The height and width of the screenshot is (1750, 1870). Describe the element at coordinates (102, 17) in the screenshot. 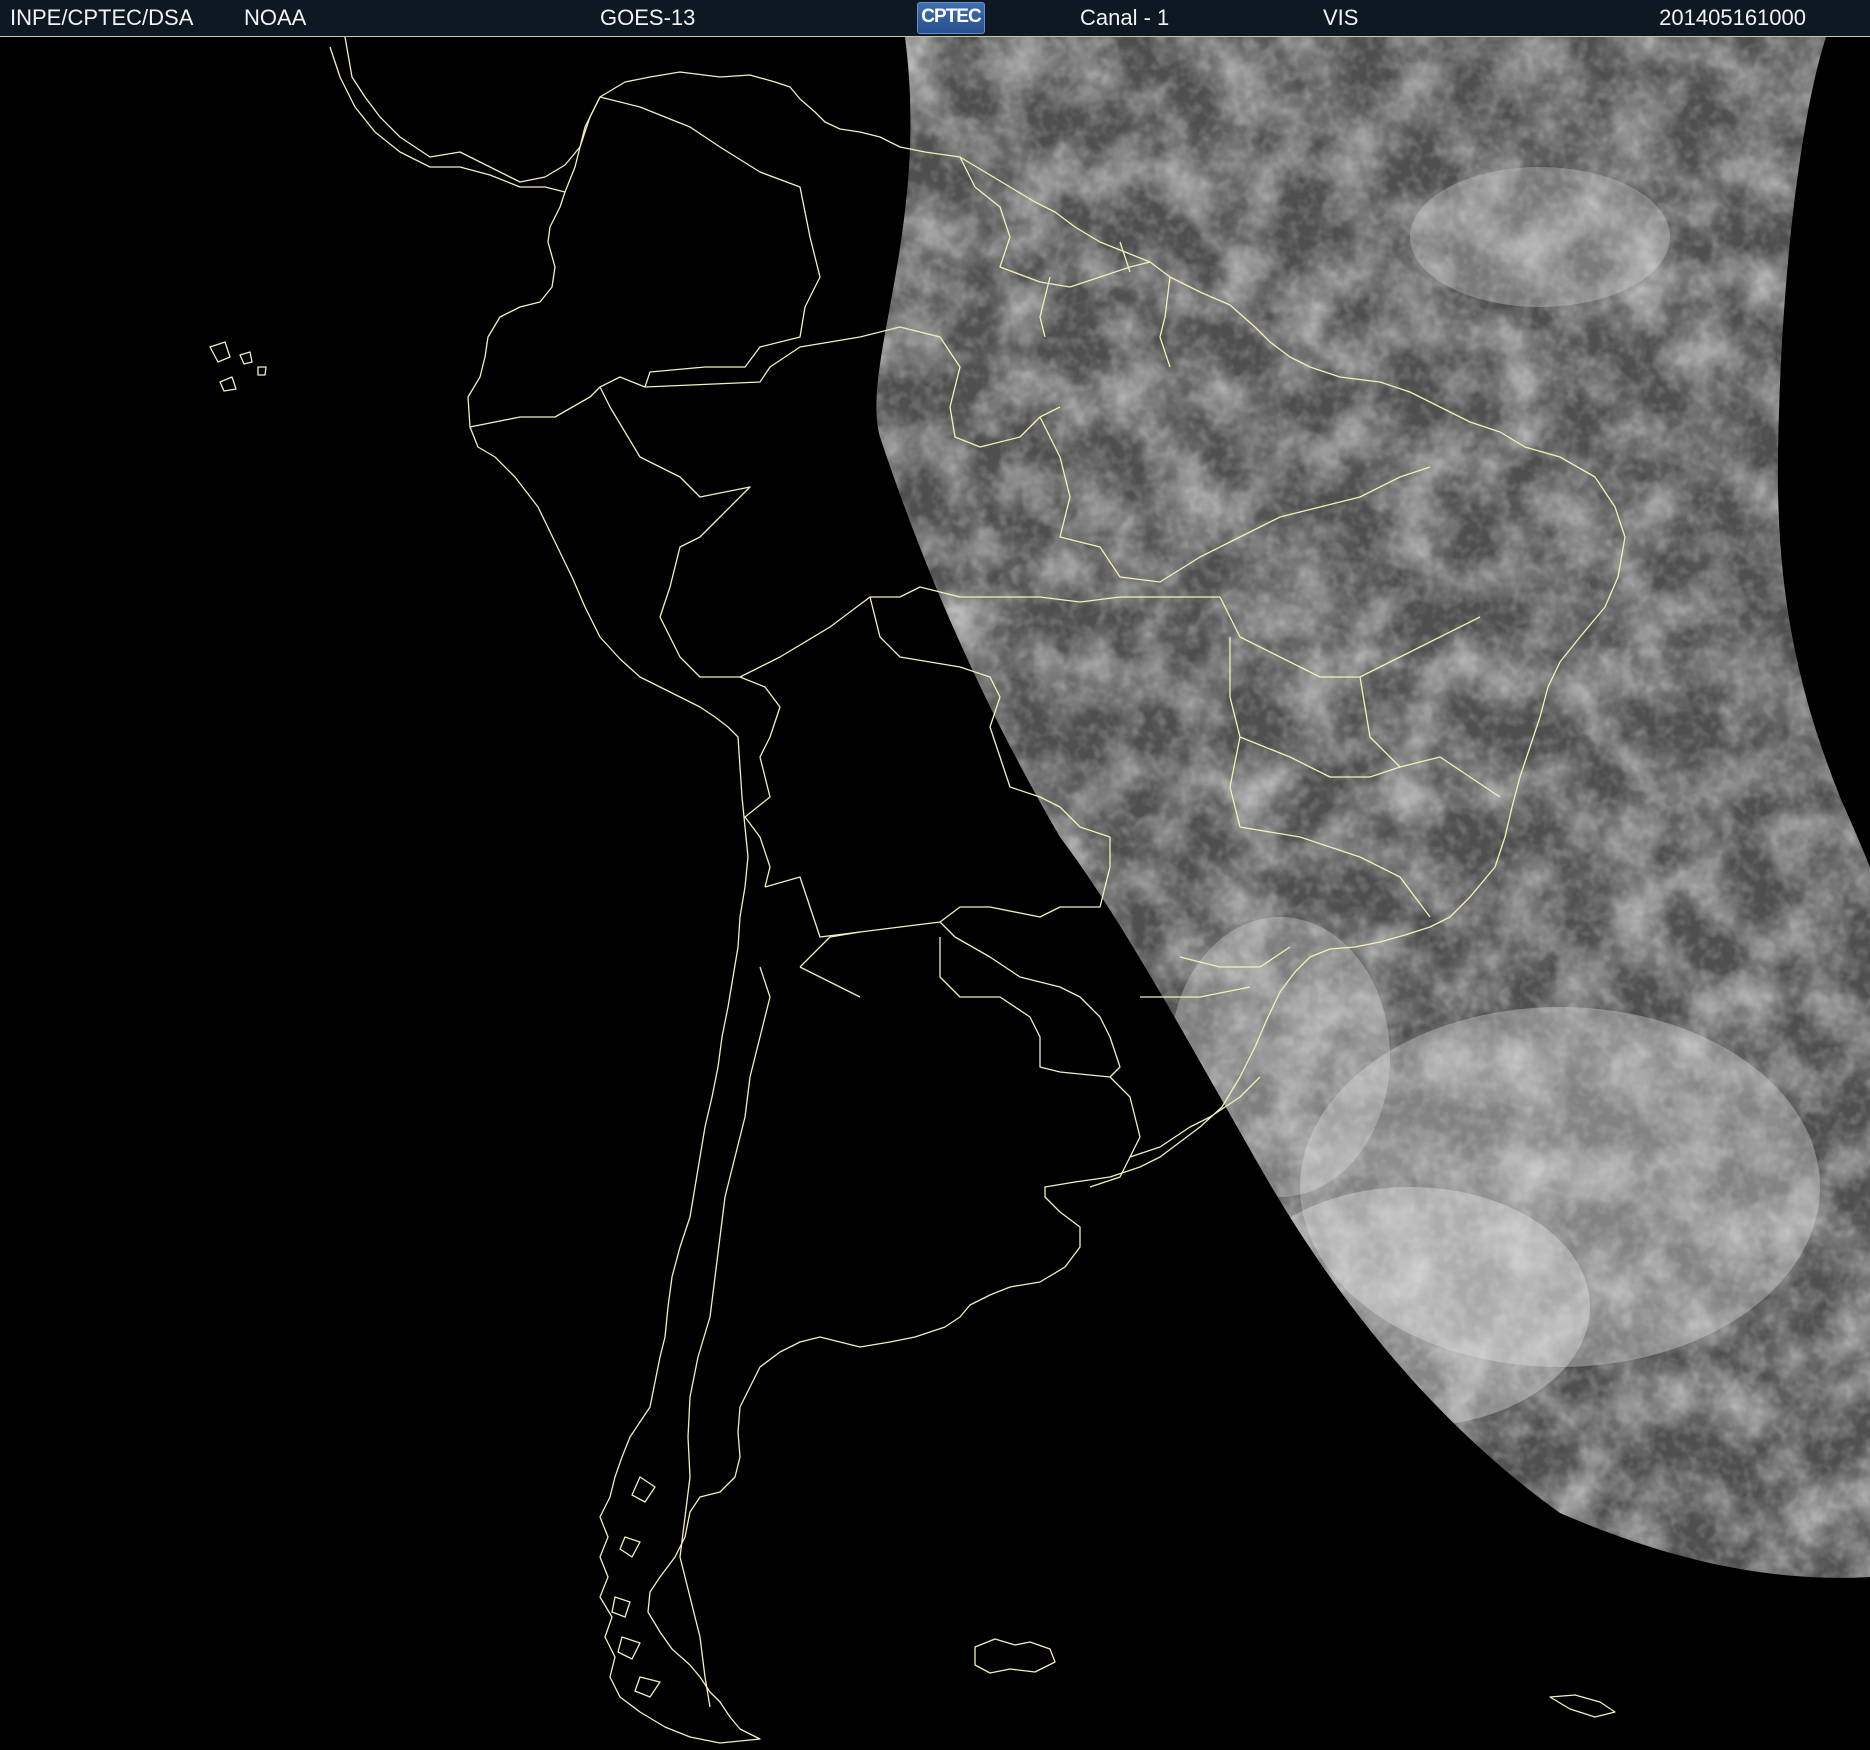

I see `agency-label: INPE/CPTEC/DSA` at that location.